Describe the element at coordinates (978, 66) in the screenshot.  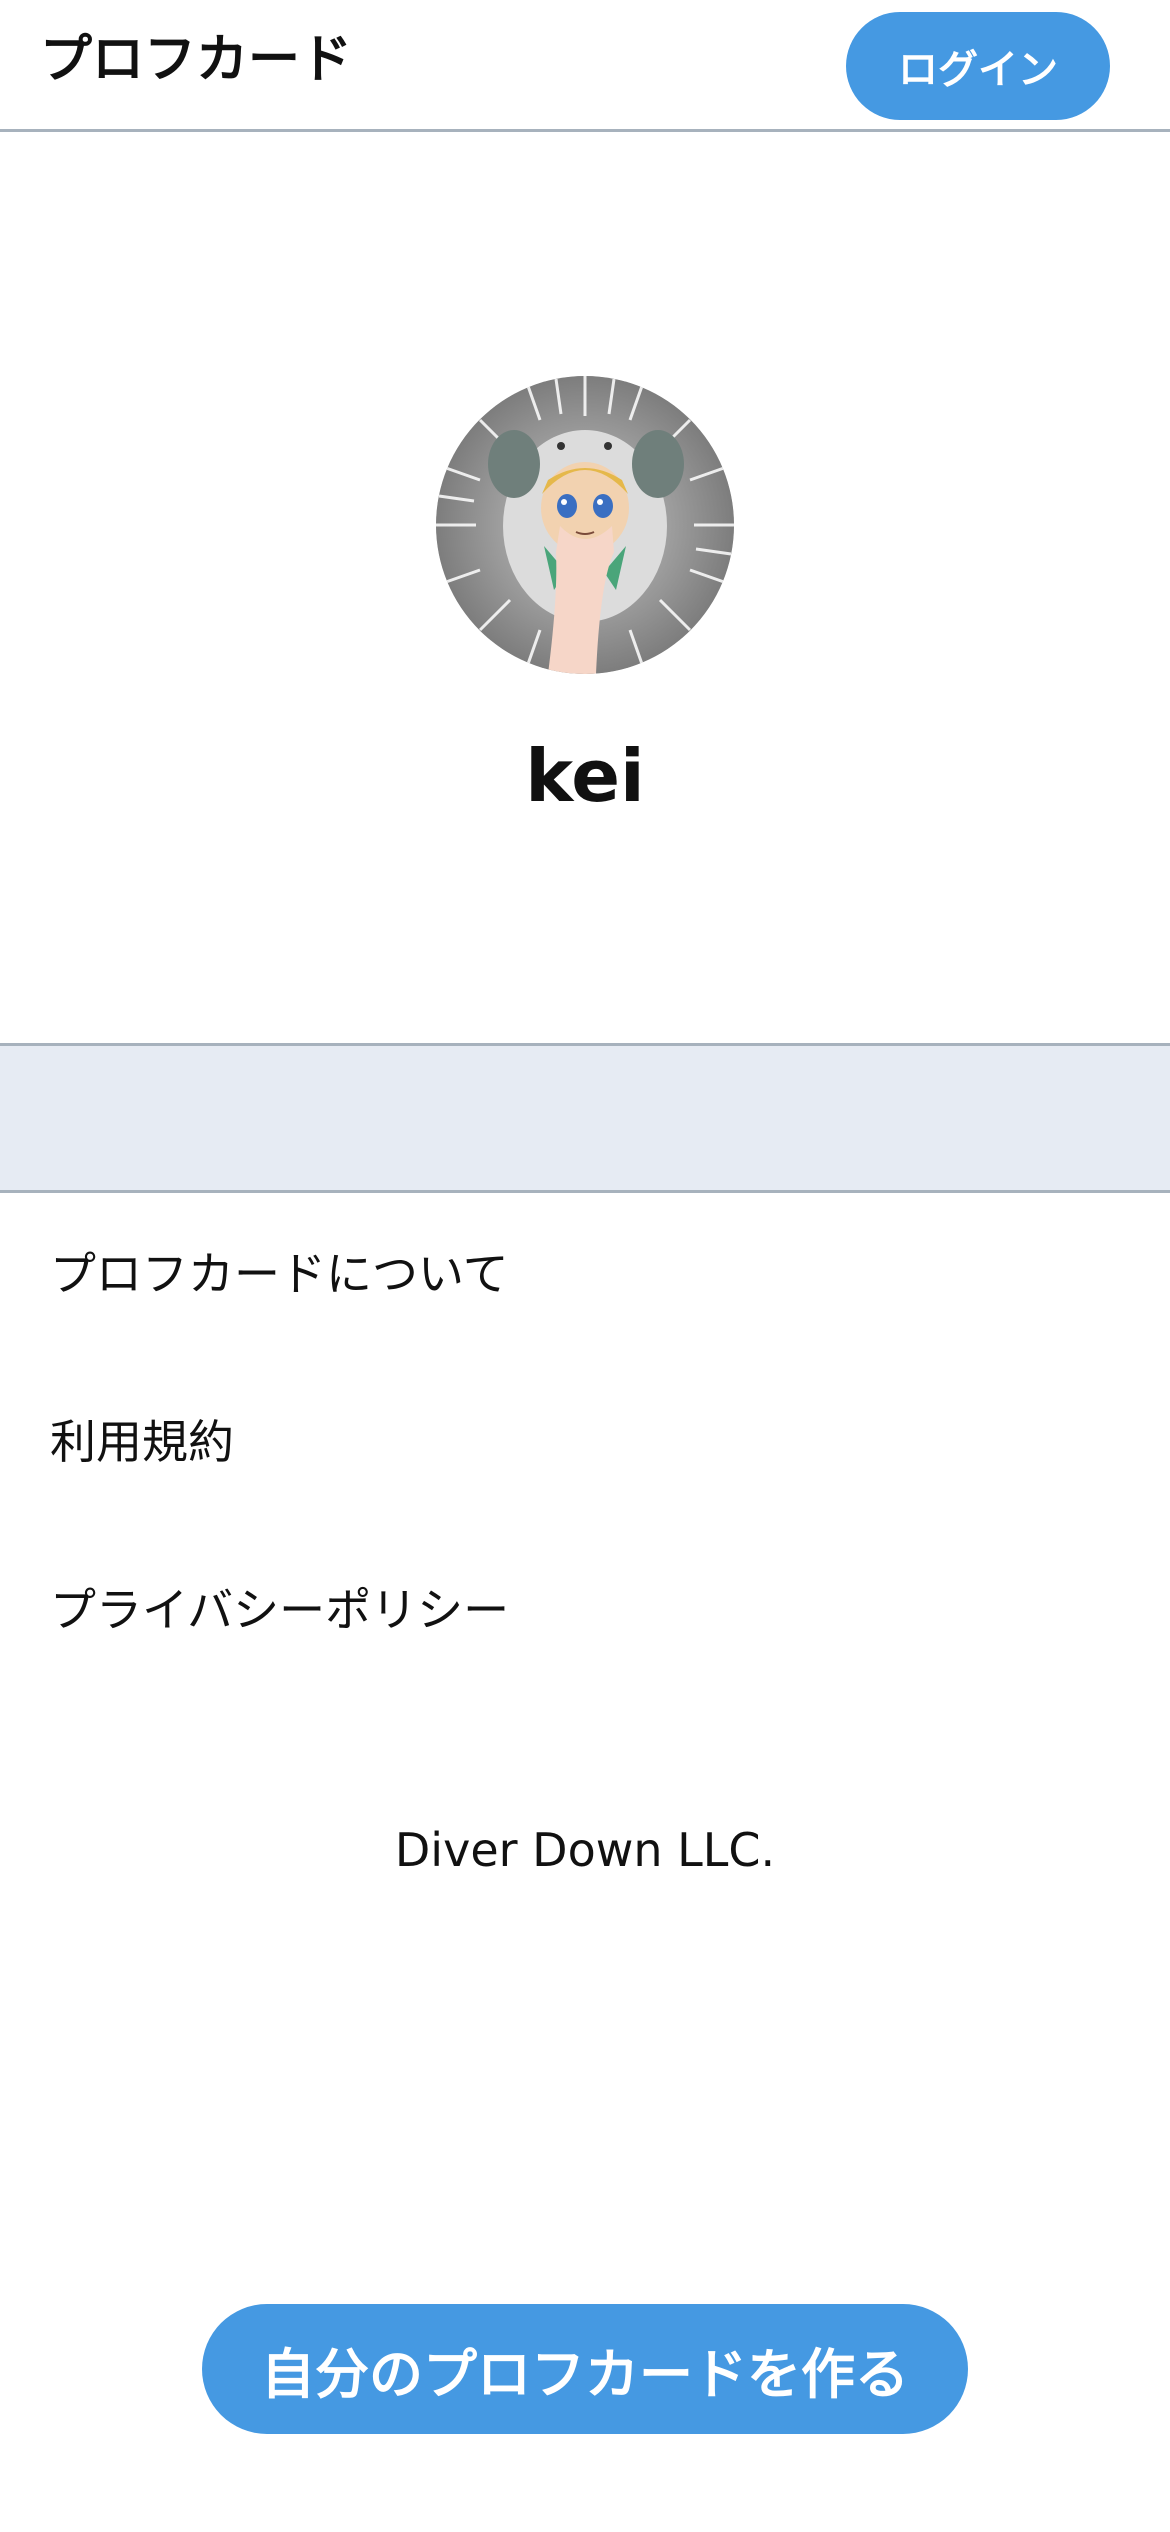
I see `login-button: ログイン` at that location.